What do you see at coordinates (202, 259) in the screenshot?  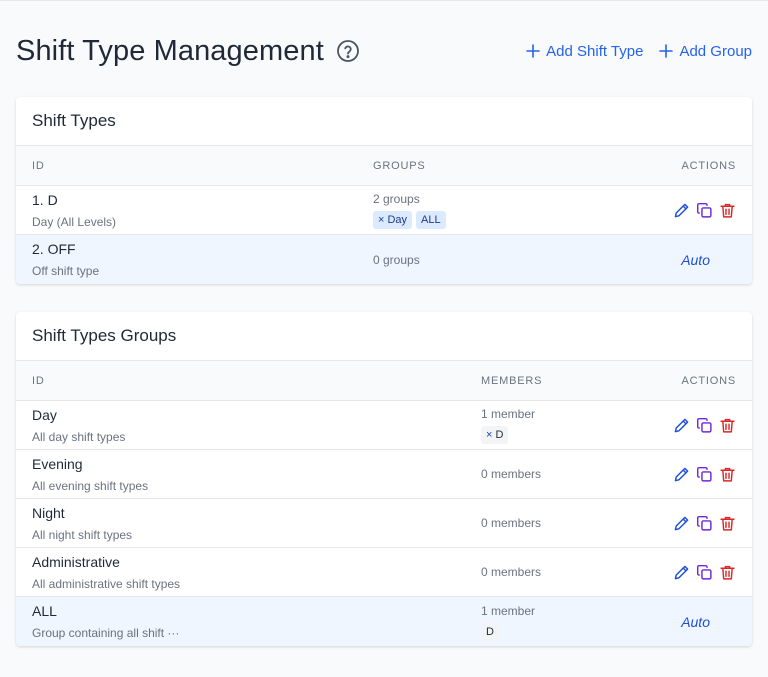 I see `row-id-cell: 2. OFF Off shift type` at bounding box center [202, 259].